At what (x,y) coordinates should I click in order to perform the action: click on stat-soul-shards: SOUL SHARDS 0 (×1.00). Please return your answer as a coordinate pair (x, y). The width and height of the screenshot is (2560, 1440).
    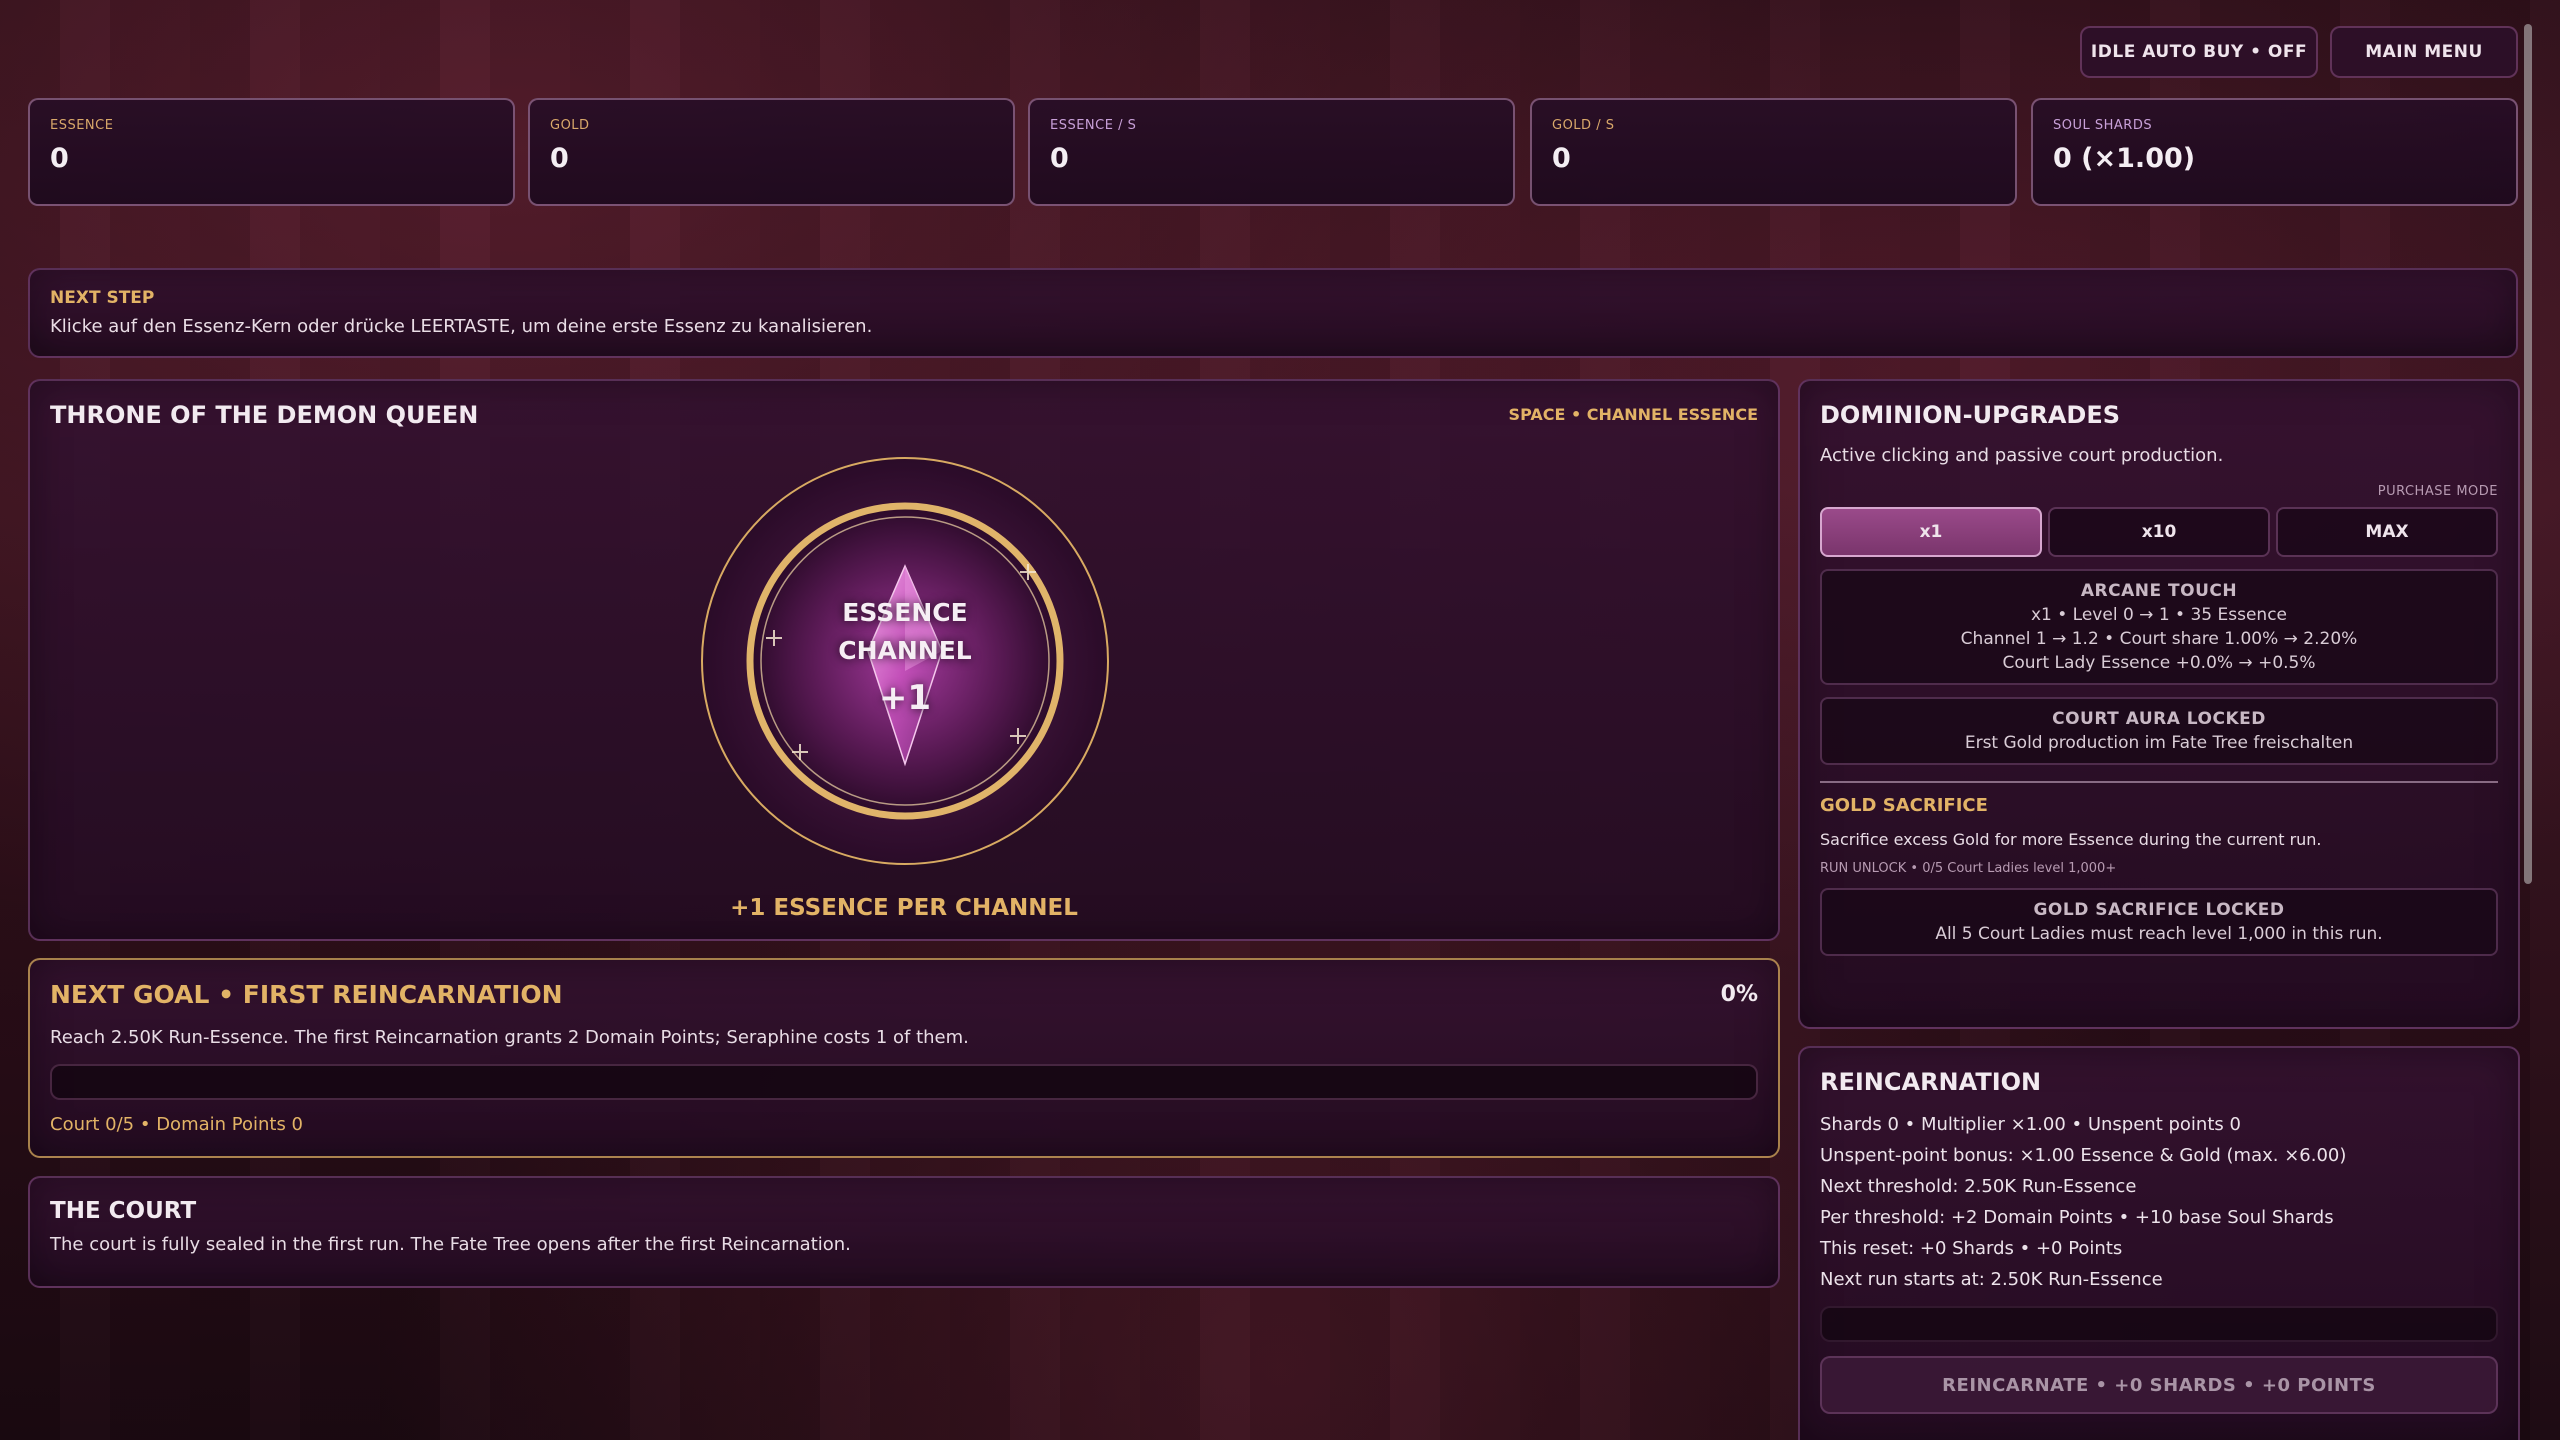
    Looking at the image, I should click on (2274, 152).